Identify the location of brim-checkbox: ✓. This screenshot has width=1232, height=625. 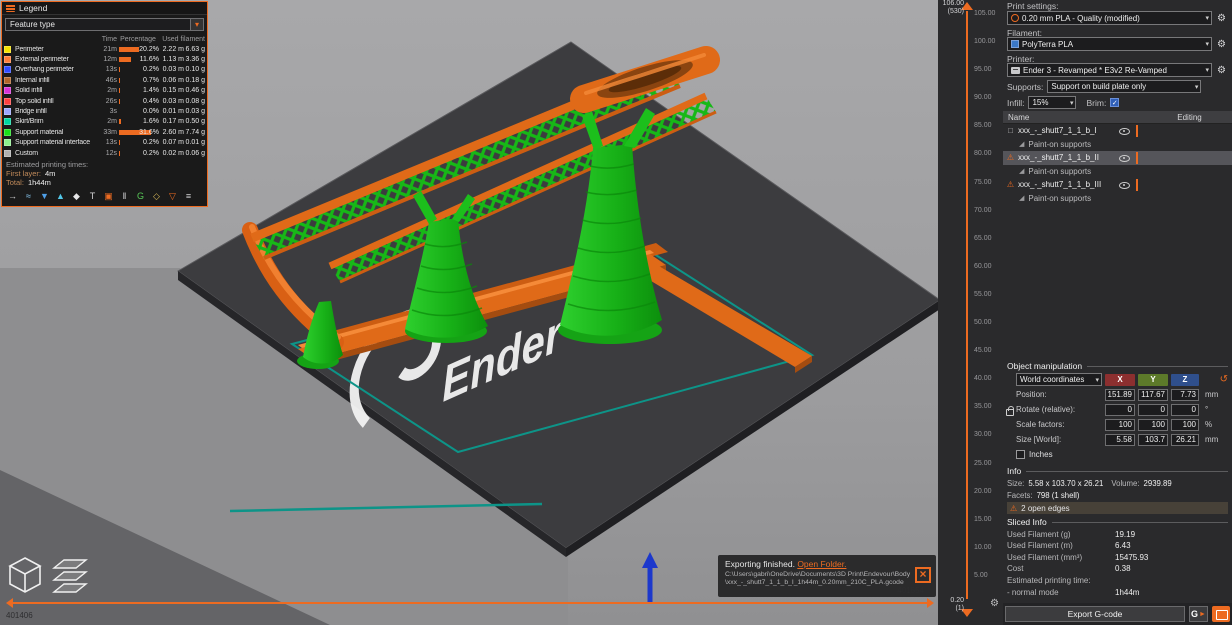
(1115, 102).